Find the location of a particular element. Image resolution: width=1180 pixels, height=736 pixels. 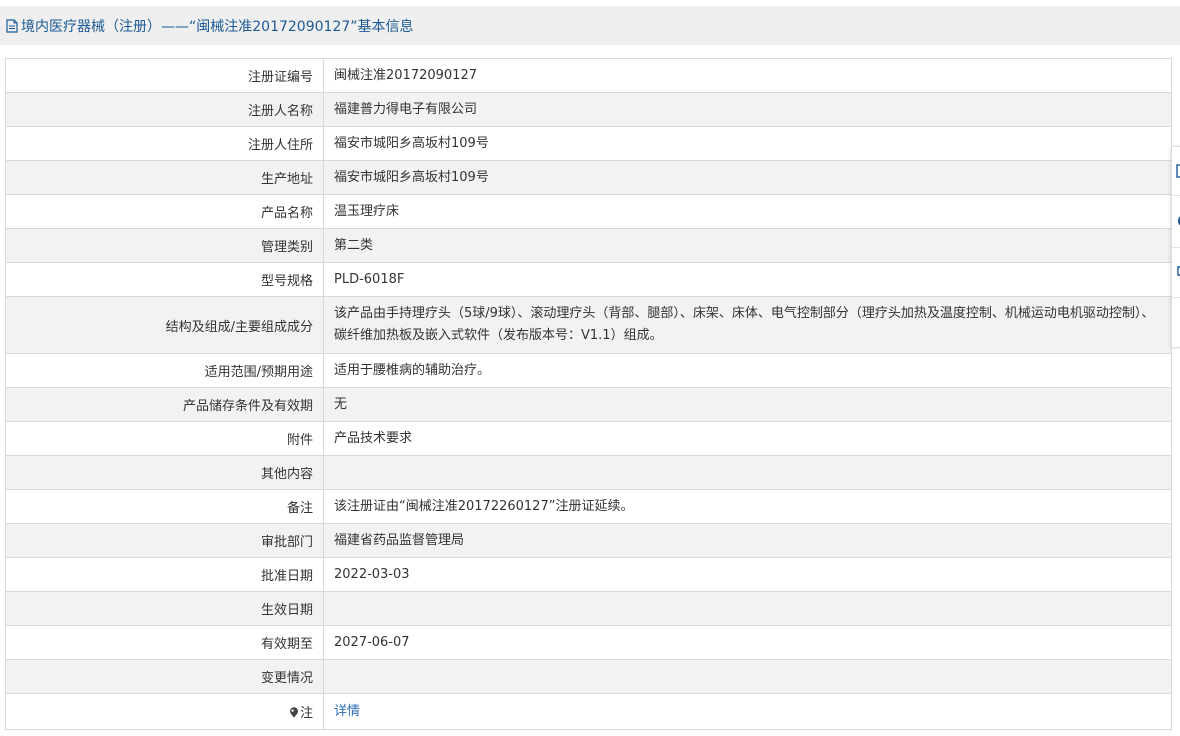

row-label: 变更情况 is located at coordinates (164, 676).